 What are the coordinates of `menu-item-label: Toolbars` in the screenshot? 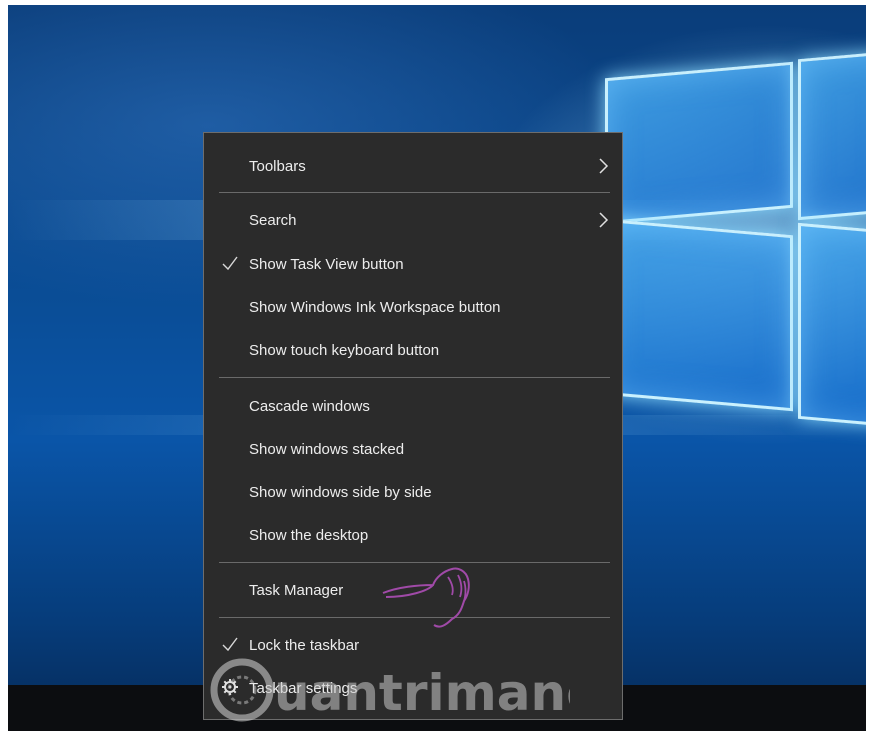 It's located at (277, 166).